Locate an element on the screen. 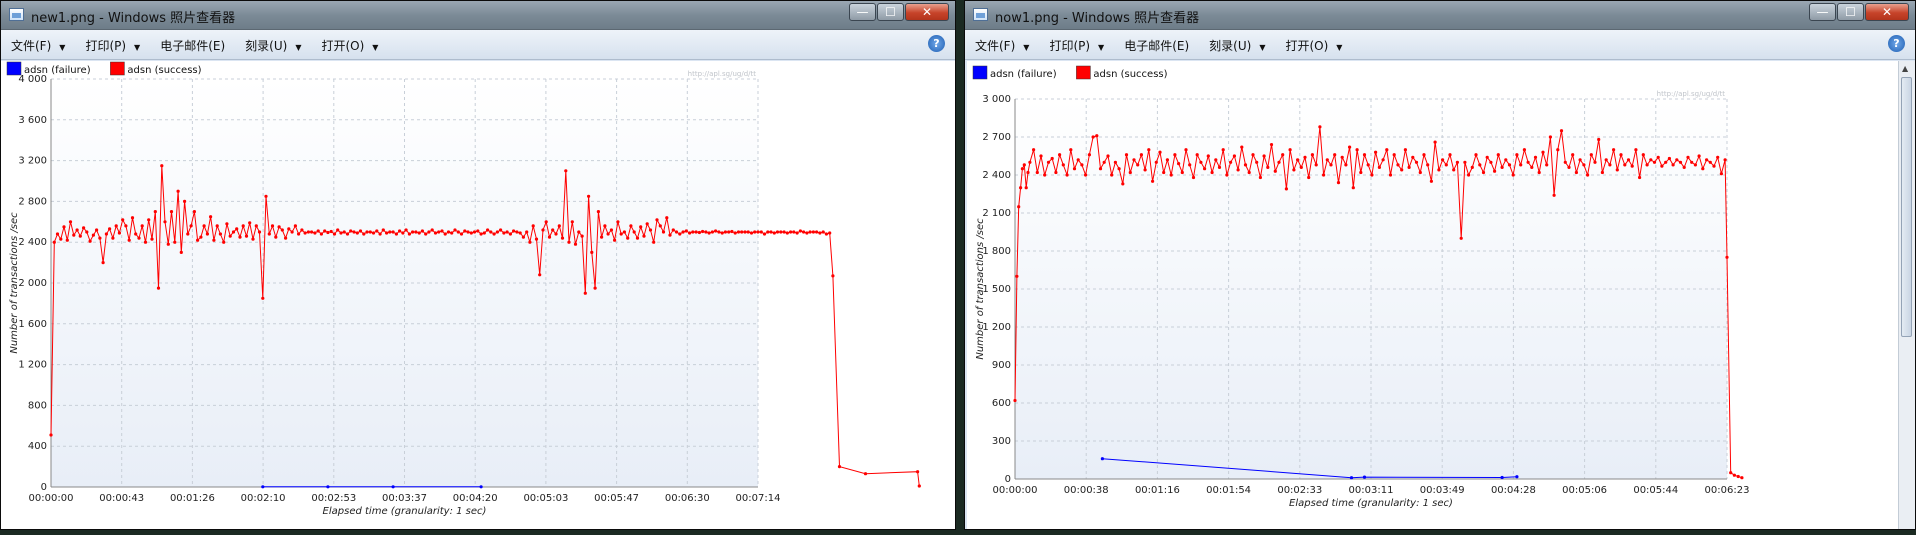 The width and height of the screenshot is (1916, 535). x-tick-label: 00:01:54 is located at coordinates (1228, 490).